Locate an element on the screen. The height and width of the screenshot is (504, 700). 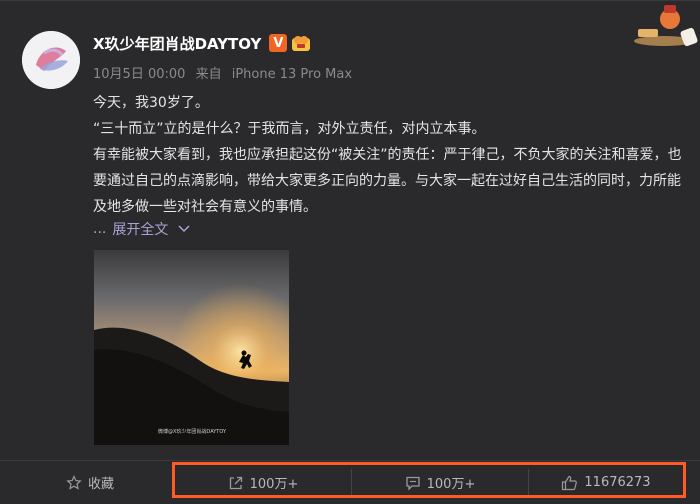
favorite-label: 收藏 is located at coordinates (100, 484).